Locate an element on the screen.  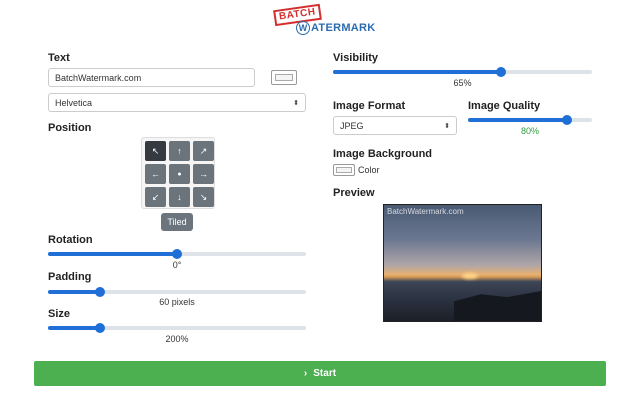
position-top-left-button: ↖ is located at coordinates (155, 151).